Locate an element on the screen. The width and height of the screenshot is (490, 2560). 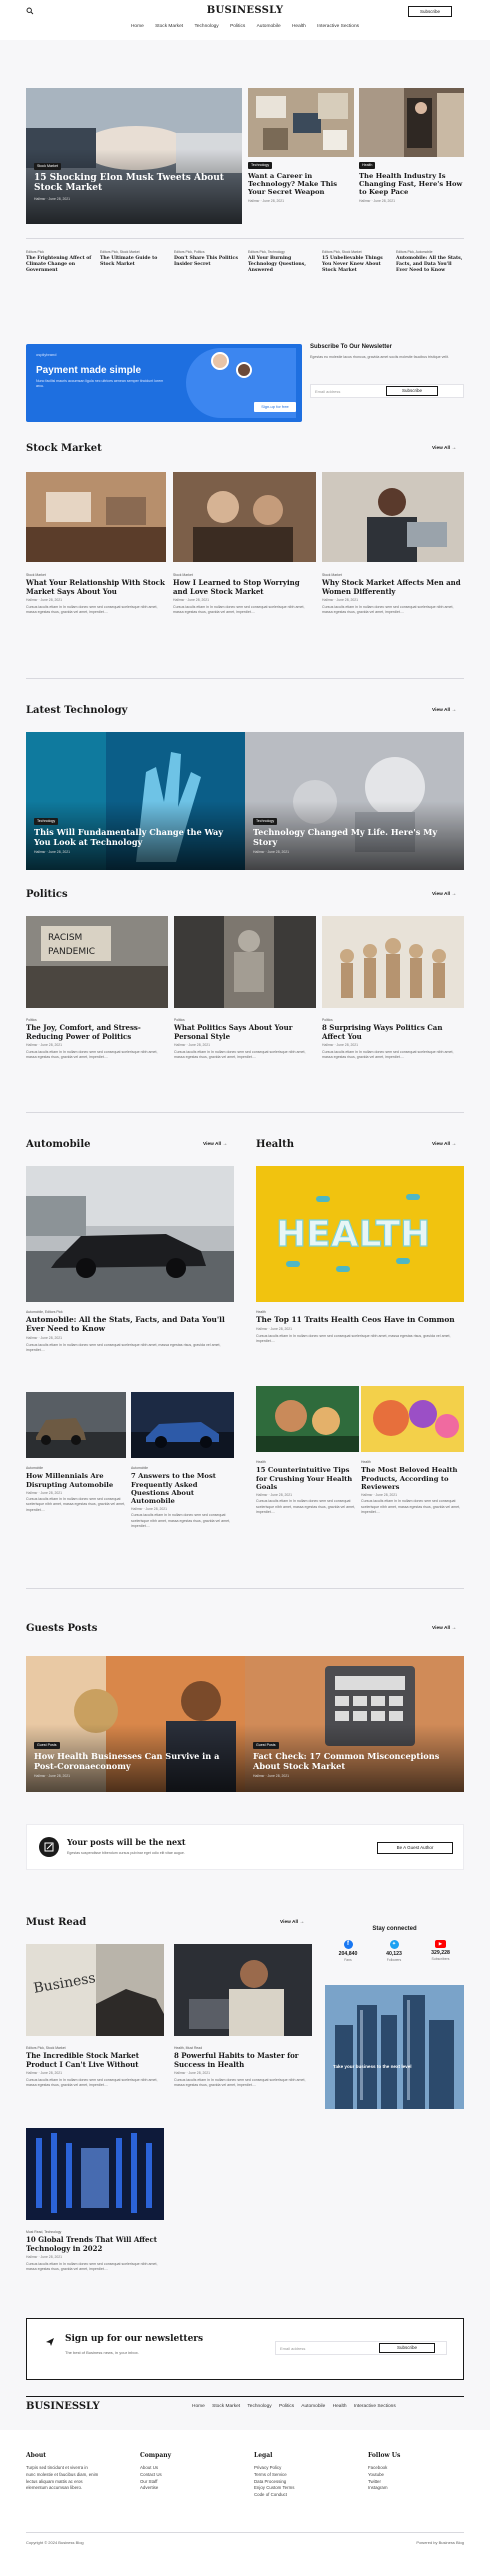
view-all-politics: View All → is located at coordinates (444, 895).